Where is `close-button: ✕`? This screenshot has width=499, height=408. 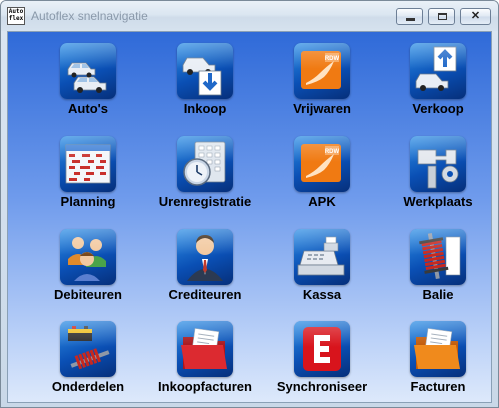
close-button: ✕ is located at coordinates (475, 16).